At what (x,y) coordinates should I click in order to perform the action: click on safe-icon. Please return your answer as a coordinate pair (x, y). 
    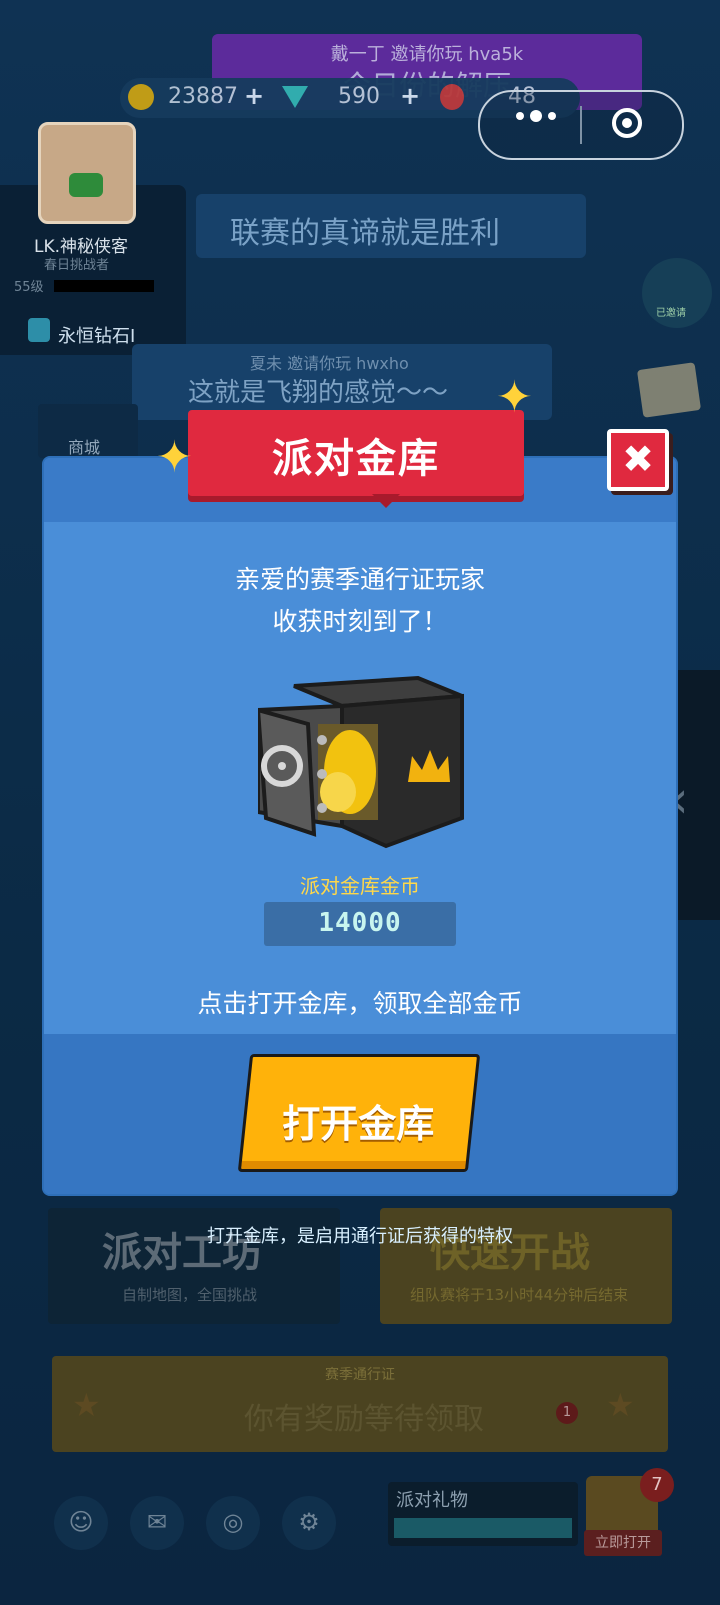
    Looking at the image, I should click on (361, 762).